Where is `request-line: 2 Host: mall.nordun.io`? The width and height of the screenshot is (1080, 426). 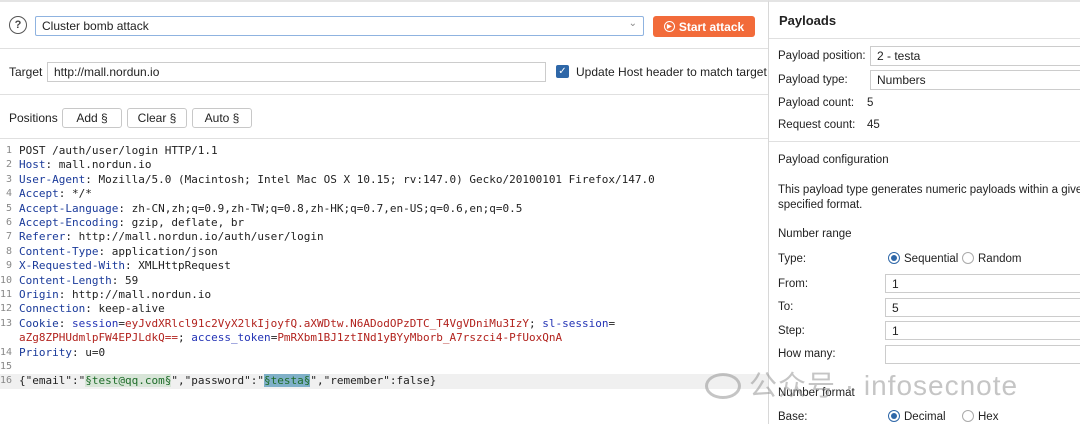 request-line: 2 Host: mall.nordun.io is located at coordinates (384, 165).